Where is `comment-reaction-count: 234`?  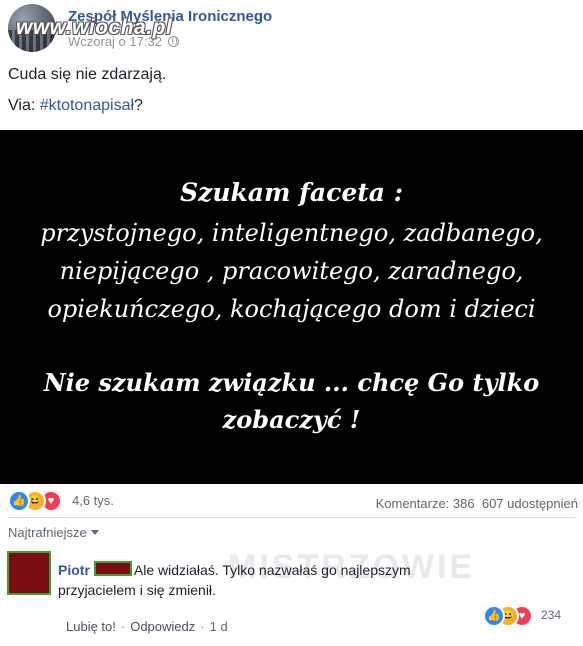
comment-reaction-count: 234 is located at coordinates (551, 615).